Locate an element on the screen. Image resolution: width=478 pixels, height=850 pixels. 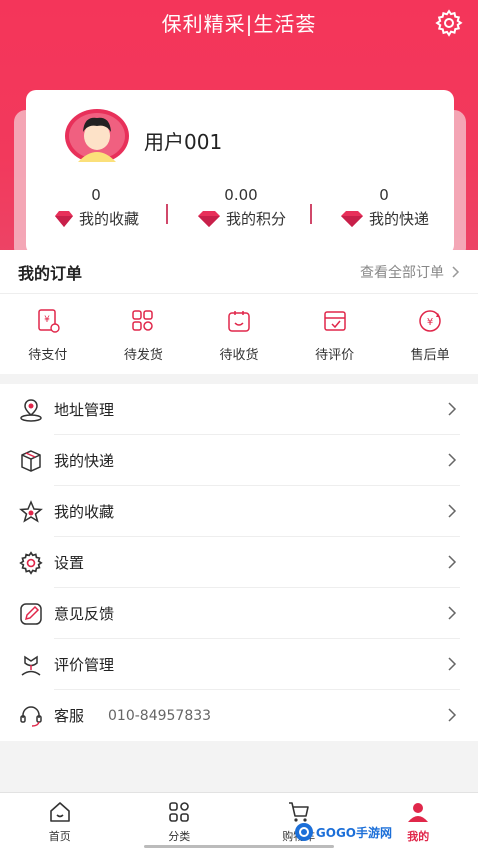
menu-item-express: 我的快递 is located at coordinates (239, 460).